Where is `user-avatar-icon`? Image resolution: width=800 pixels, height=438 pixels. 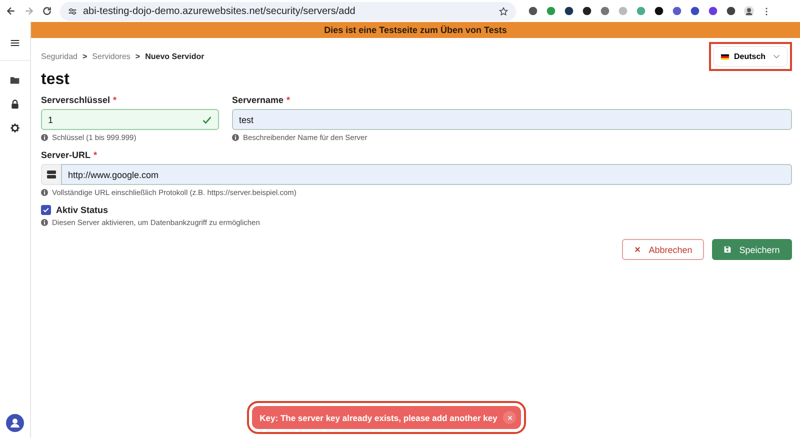 user-avatar-icon is located at coordinates (15, 423).